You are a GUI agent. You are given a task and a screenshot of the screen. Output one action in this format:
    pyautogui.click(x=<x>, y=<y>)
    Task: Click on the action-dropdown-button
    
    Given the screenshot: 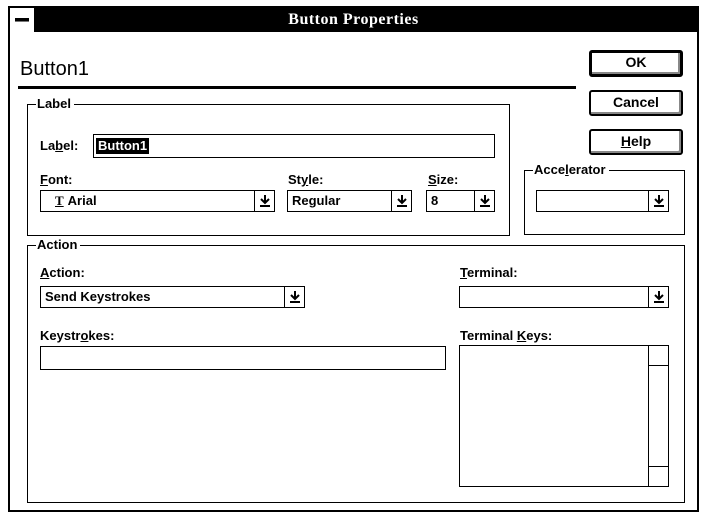 What is the action you would take?
    pyautogui.click(x=294, y=297)
    